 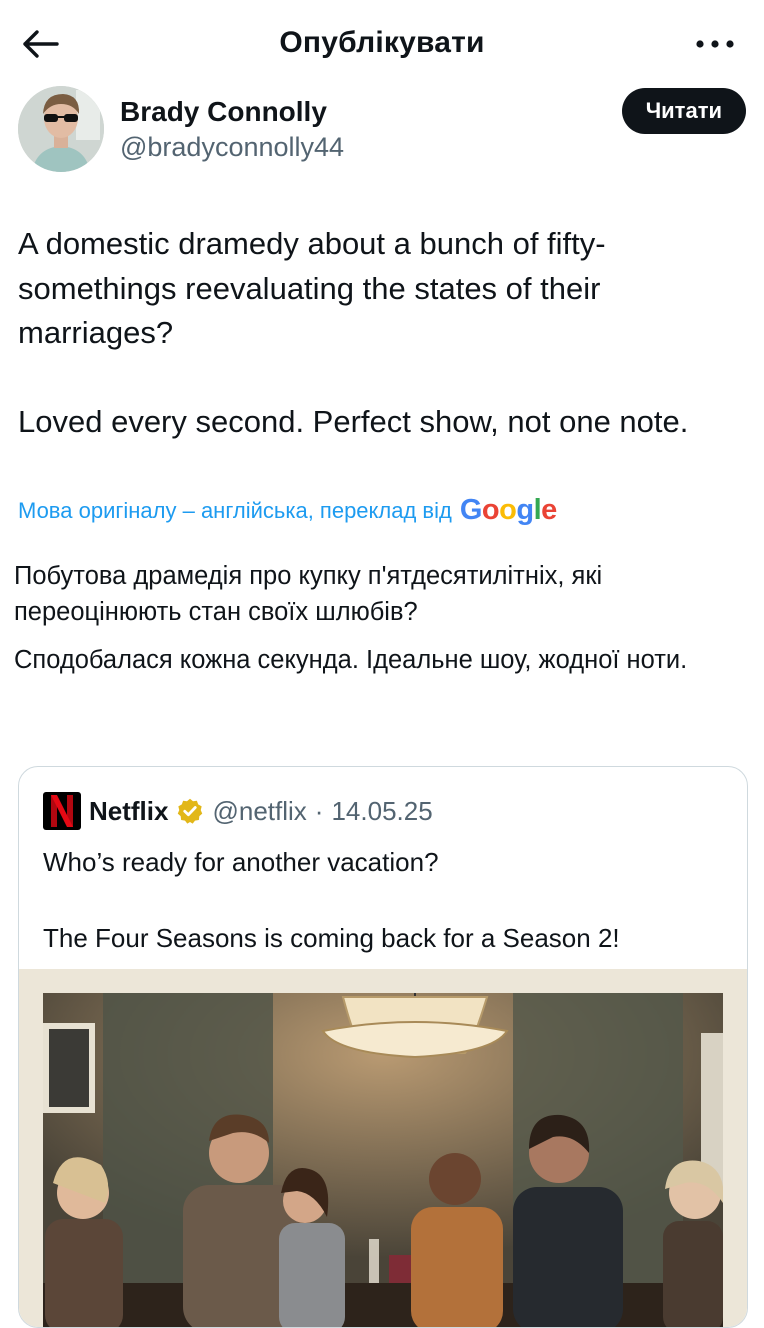 What do you see at coordinates (683, 111) in the screenshot?
I see `follow-button: Читати` at bounding box center [683, 111].